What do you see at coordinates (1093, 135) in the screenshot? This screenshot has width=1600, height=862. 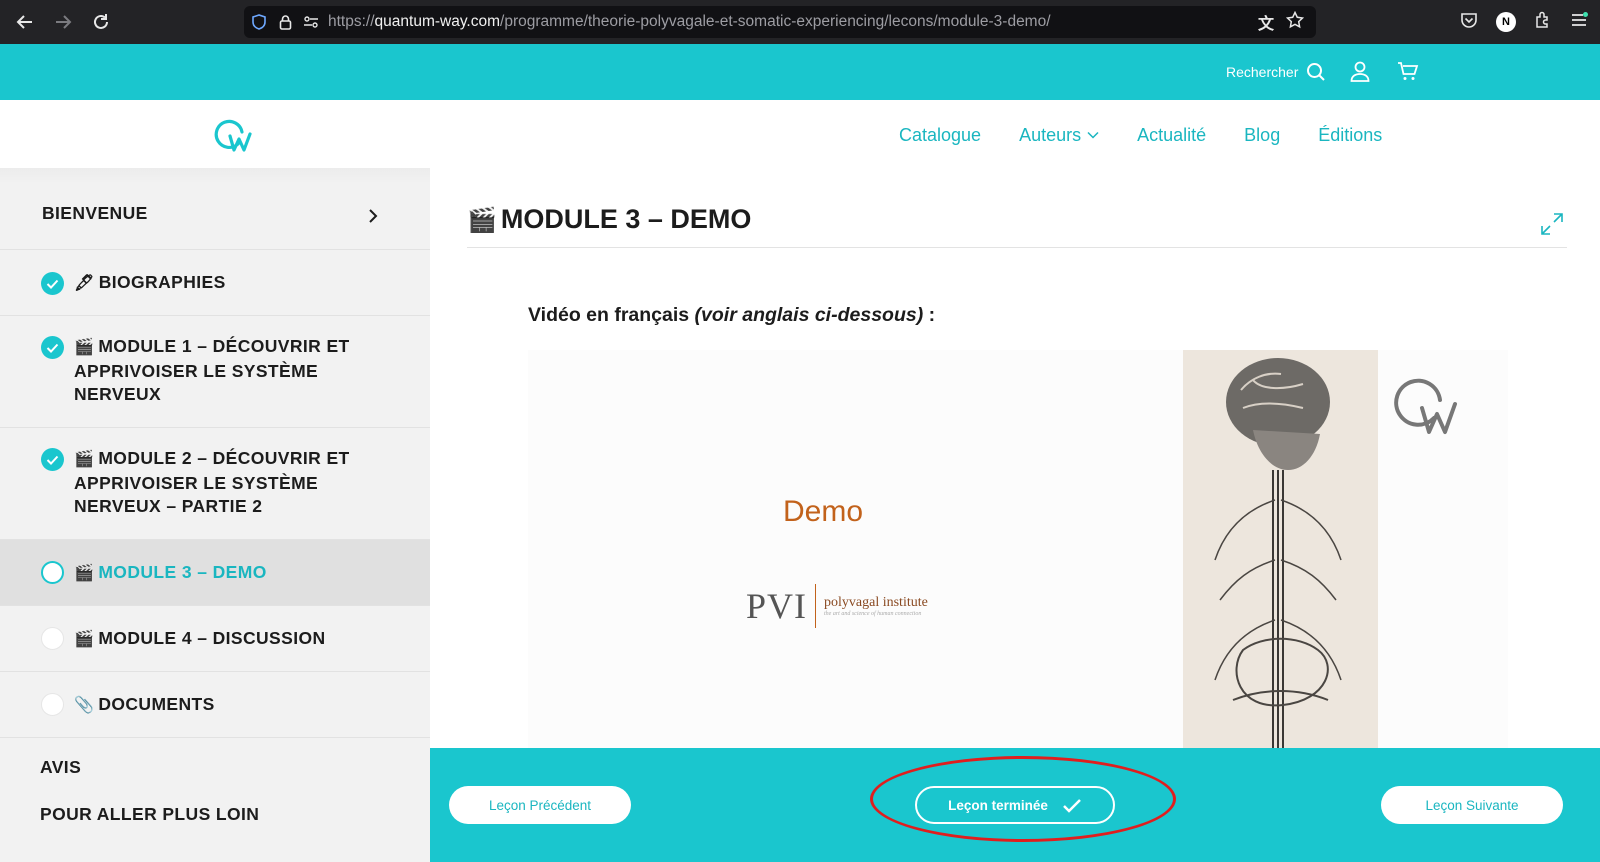 I see `chevron-down-icon` at bounding box center [1093, 135].